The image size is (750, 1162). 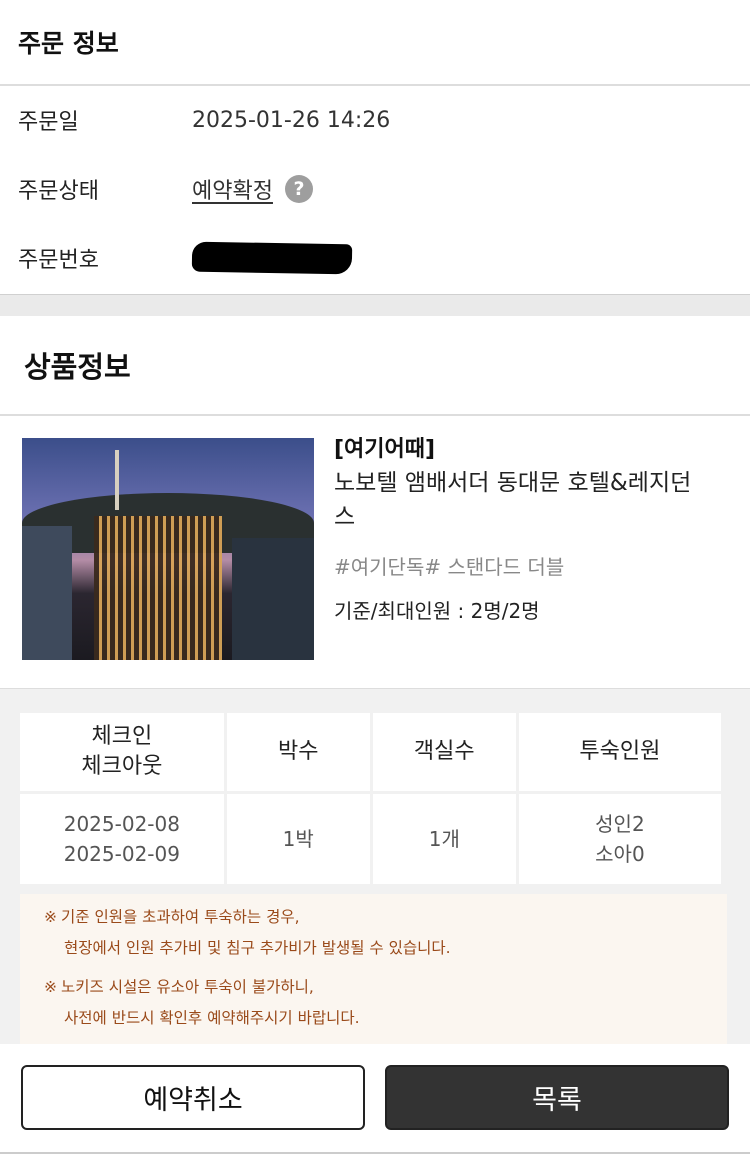 What do you see at coordinates (122, 736) in the screenshot?
I see `checkin-header: 체크인` at bounding box center [122, 736].